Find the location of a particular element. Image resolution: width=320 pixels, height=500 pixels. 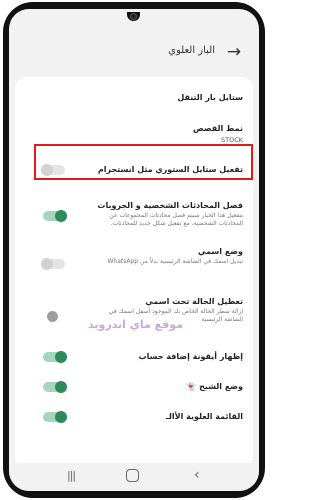

setting-label: وضع الشبح 👻 is located at coordinates (214, 386).